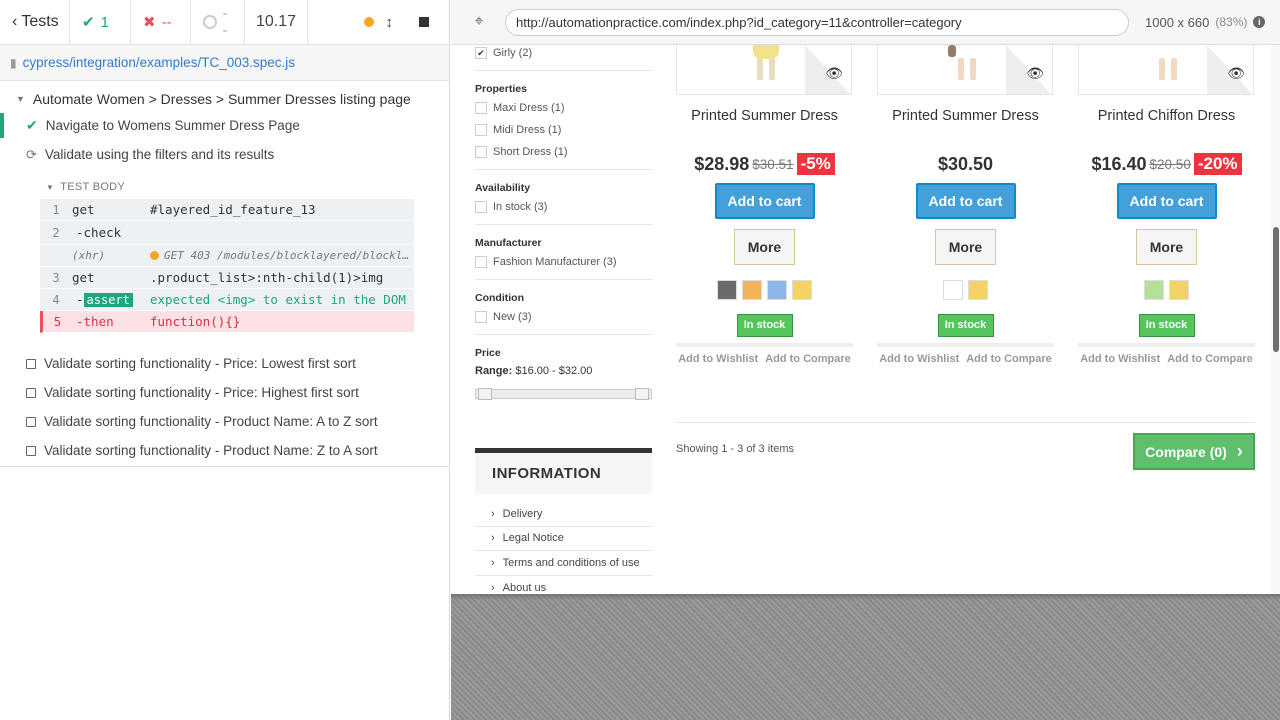  Describe the element at coordinates (527, 130) in the screenshot. I see `filter-label: Midi Dress (1)` at that location.